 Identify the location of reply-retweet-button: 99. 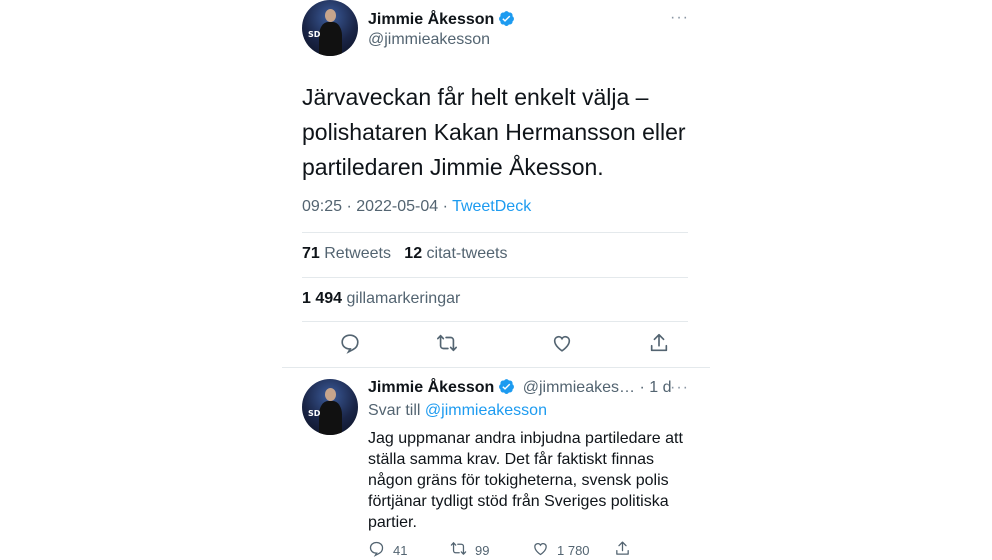
(469, 550).